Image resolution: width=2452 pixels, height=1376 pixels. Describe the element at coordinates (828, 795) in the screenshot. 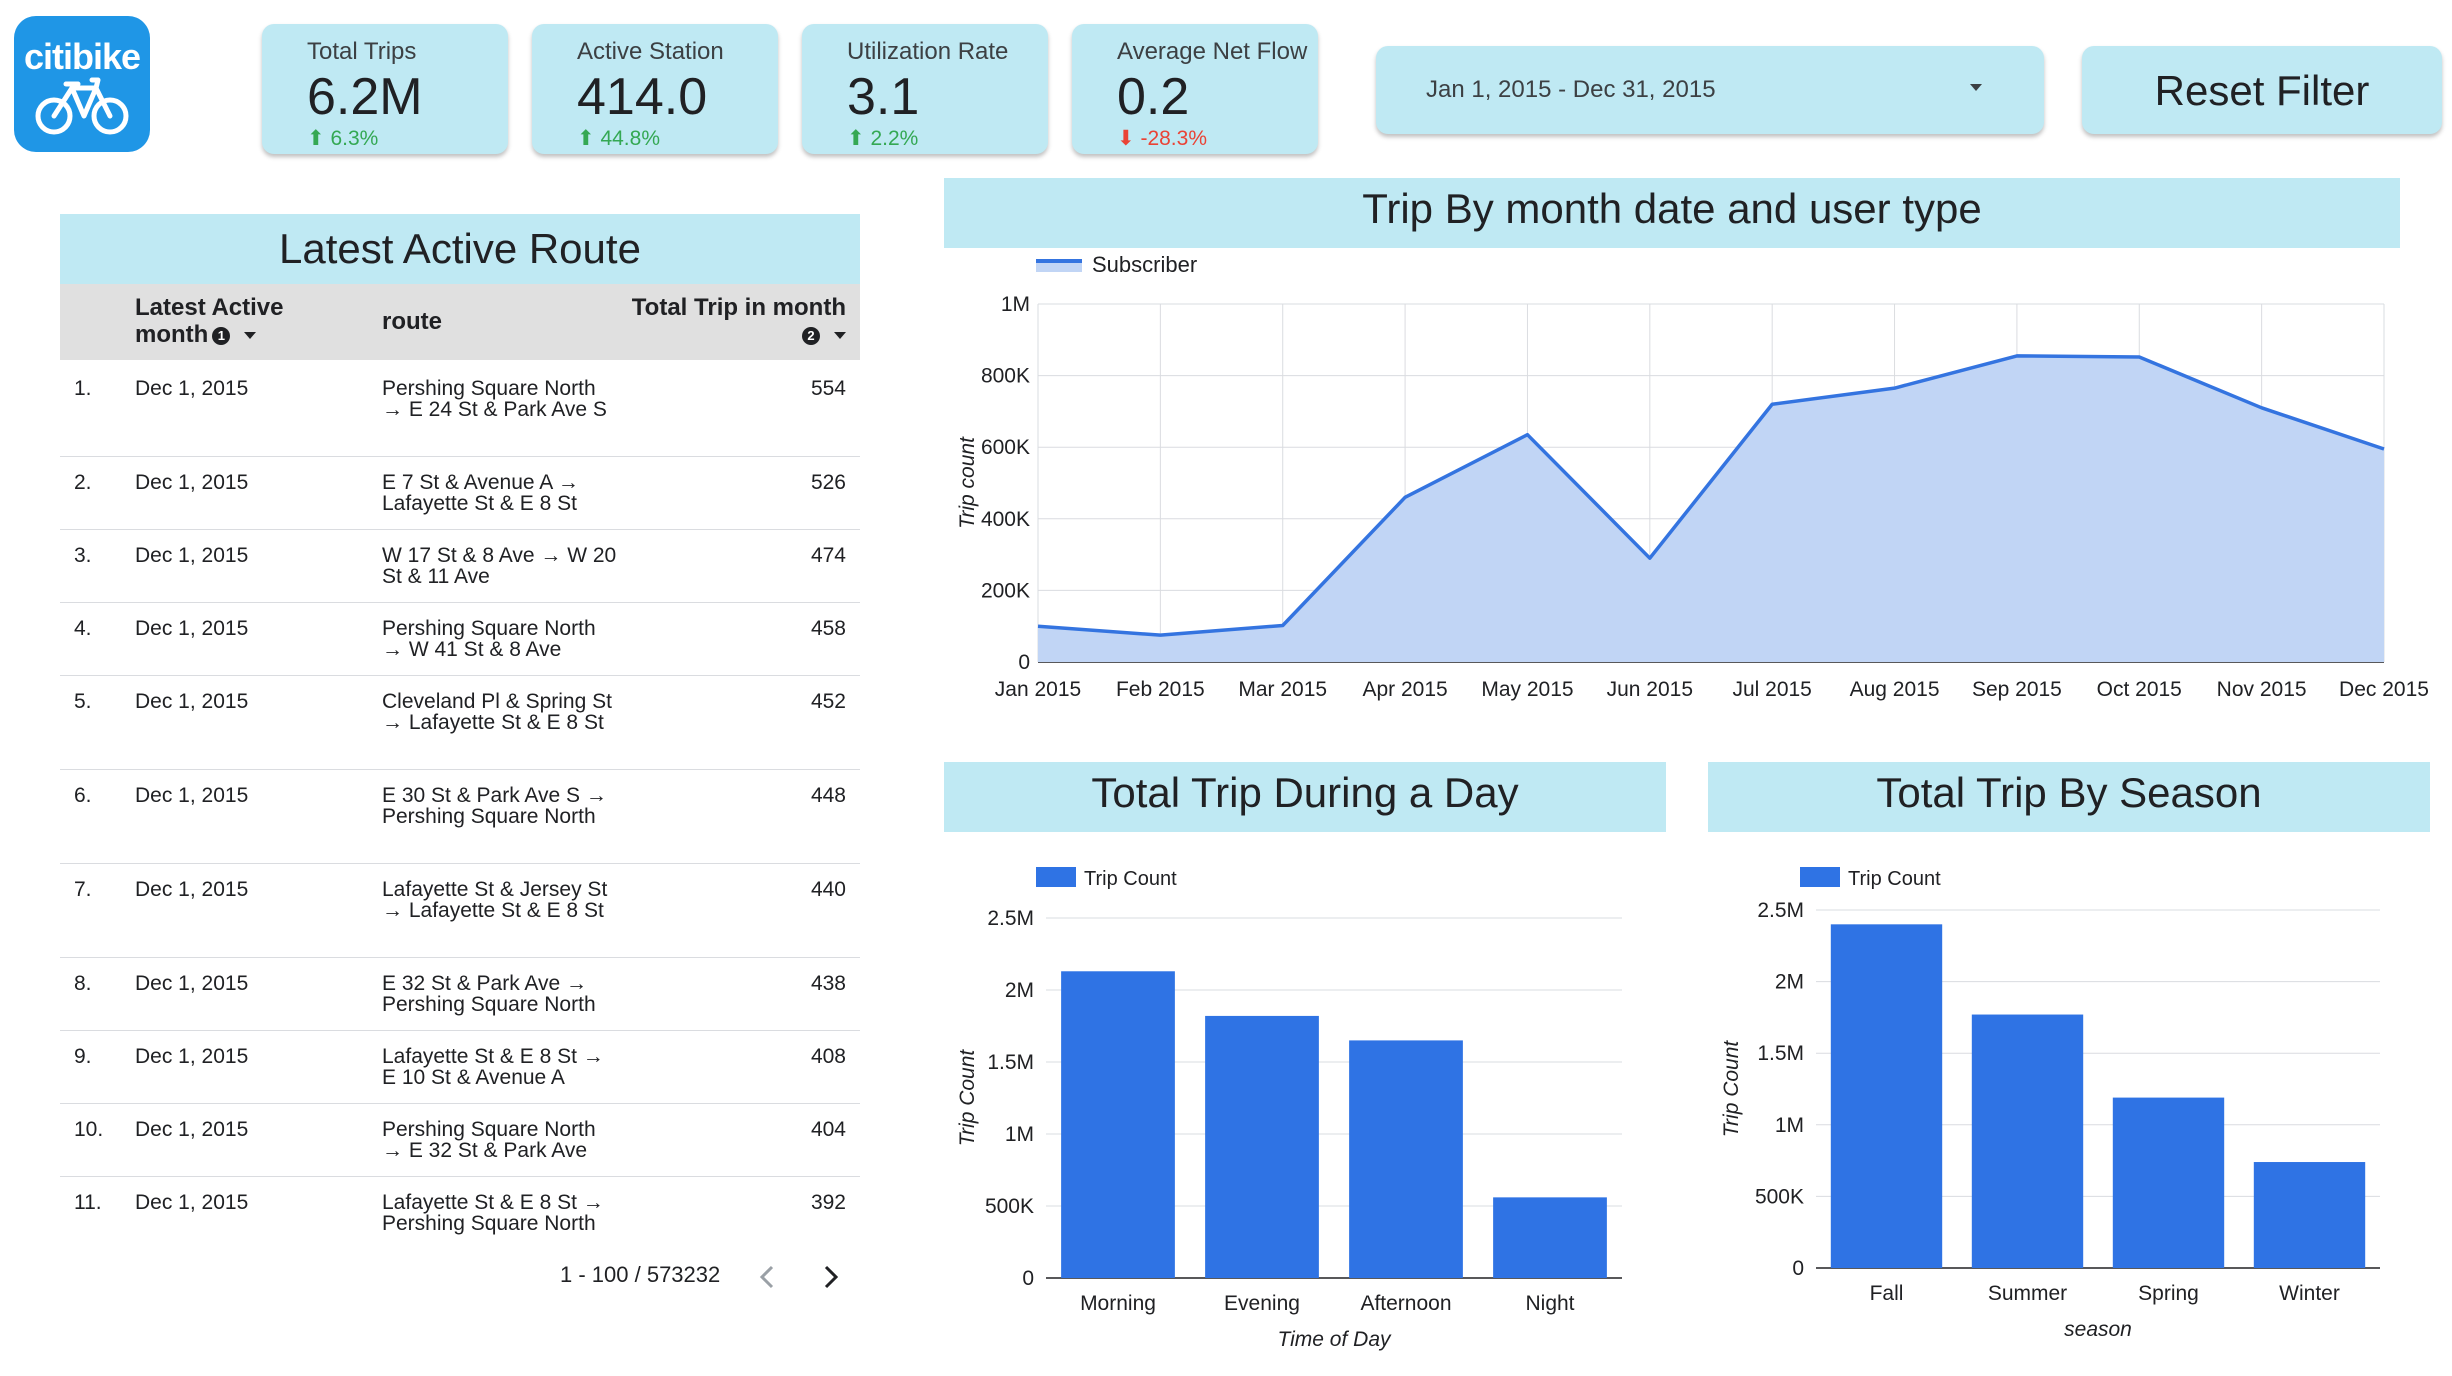

I see `row-total: 448` at that location.